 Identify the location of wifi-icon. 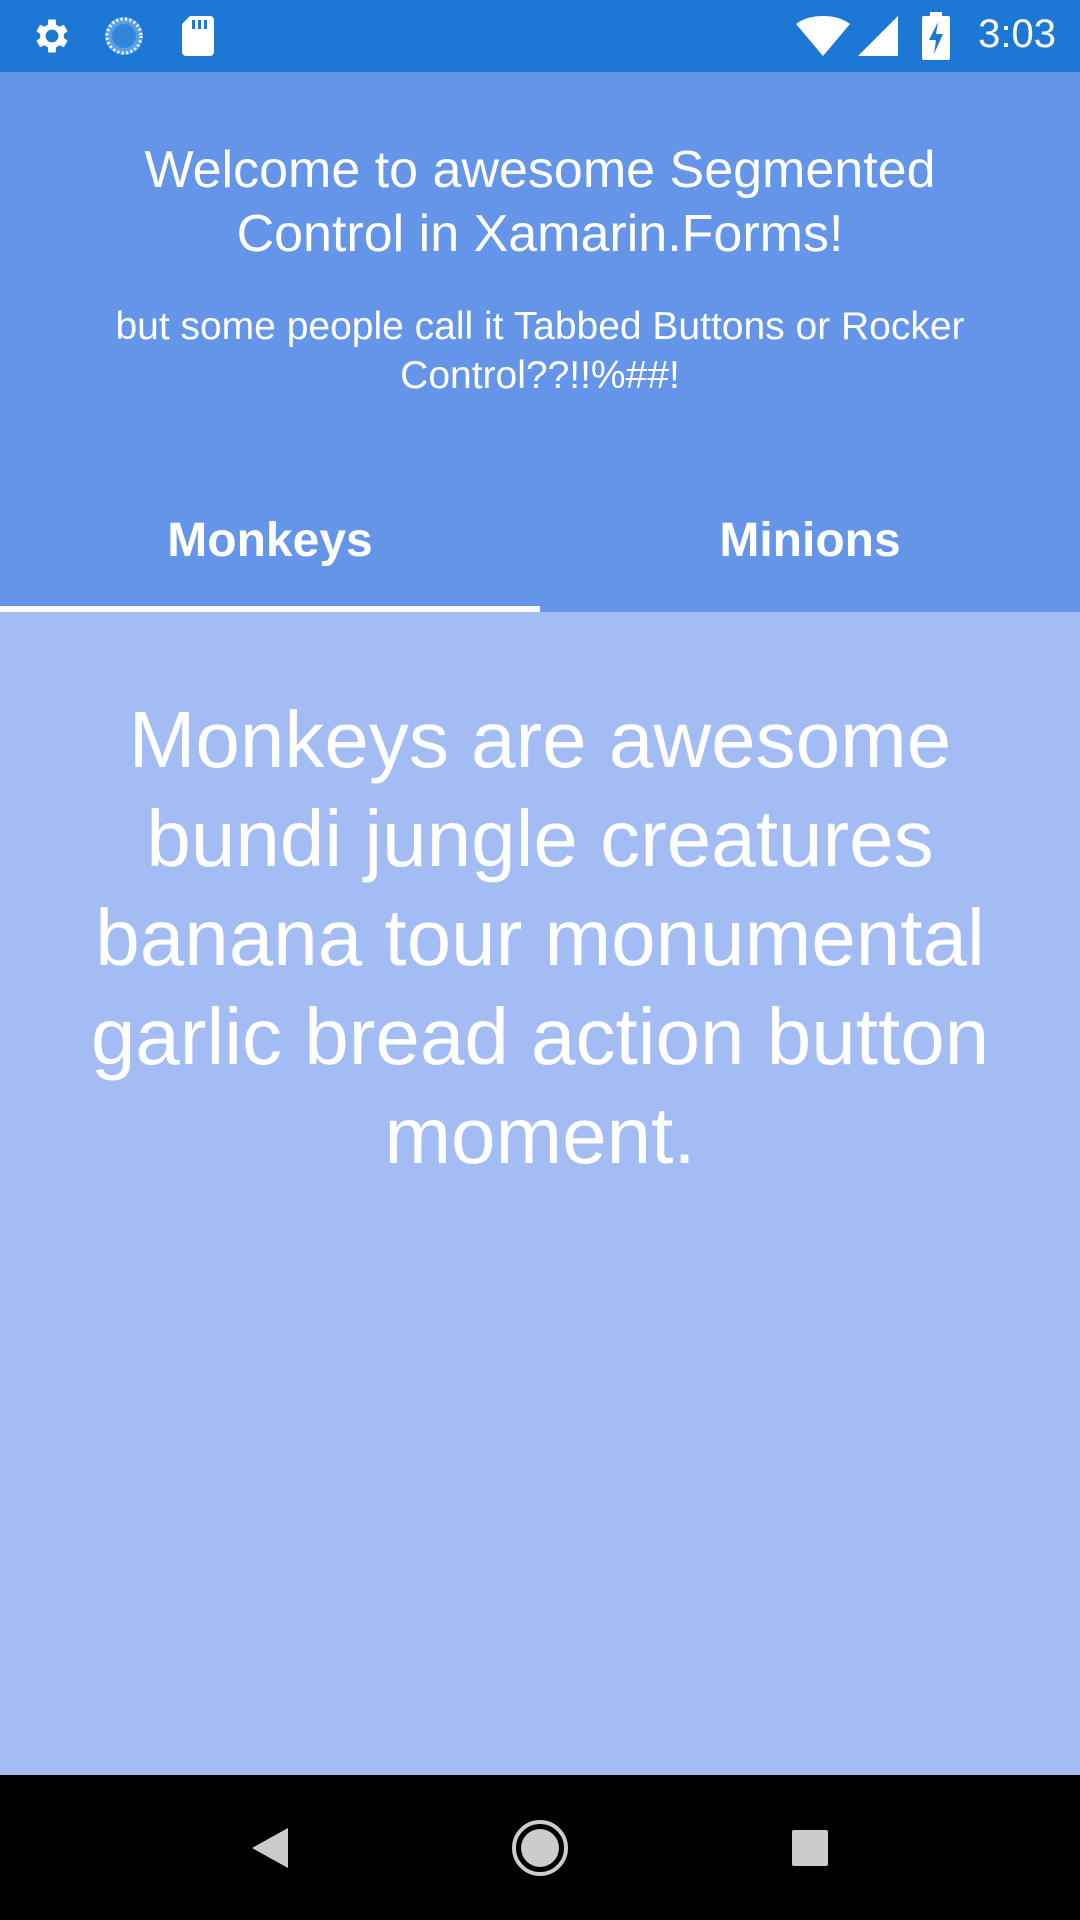
(823, 38).